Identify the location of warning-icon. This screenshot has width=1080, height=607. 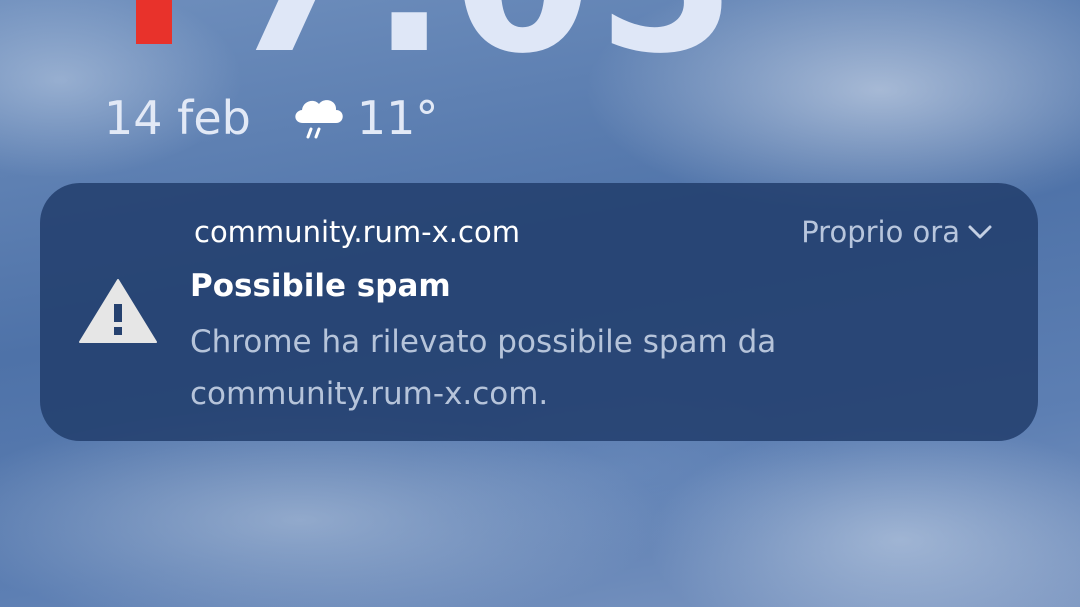
(118, 311).